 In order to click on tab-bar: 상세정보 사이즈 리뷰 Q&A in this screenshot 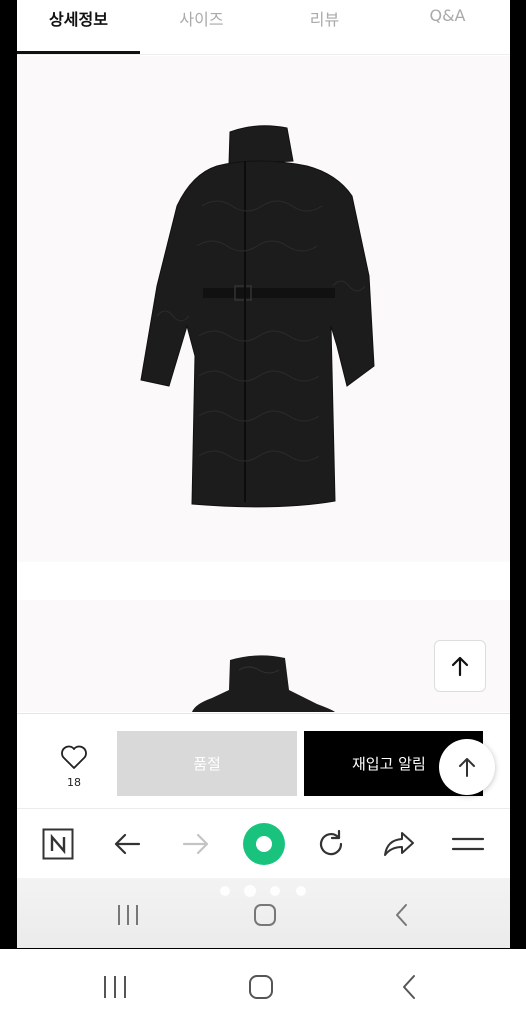, I will do `click(263, 27)`.